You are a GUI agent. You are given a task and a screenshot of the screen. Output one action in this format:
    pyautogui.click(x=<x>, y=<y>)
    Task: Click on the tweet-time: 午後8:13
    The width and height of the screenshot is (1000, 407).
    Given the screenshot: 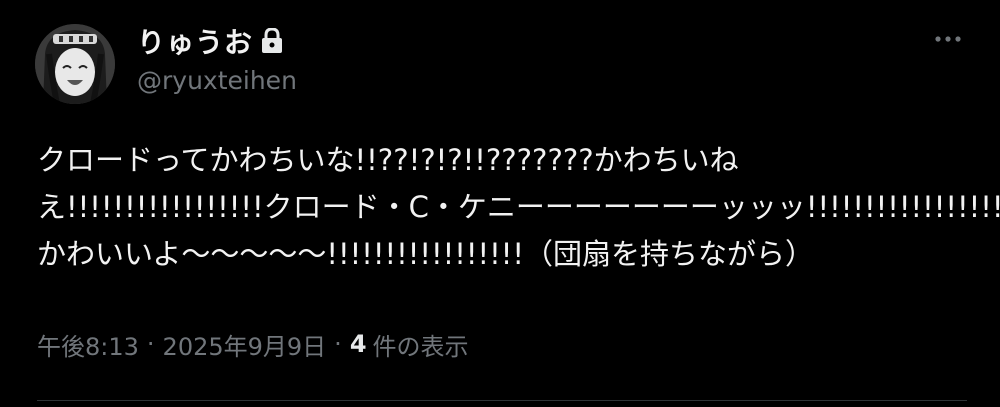 What is the action you would take?
    pyautogui.click(x=88, y=344)
    